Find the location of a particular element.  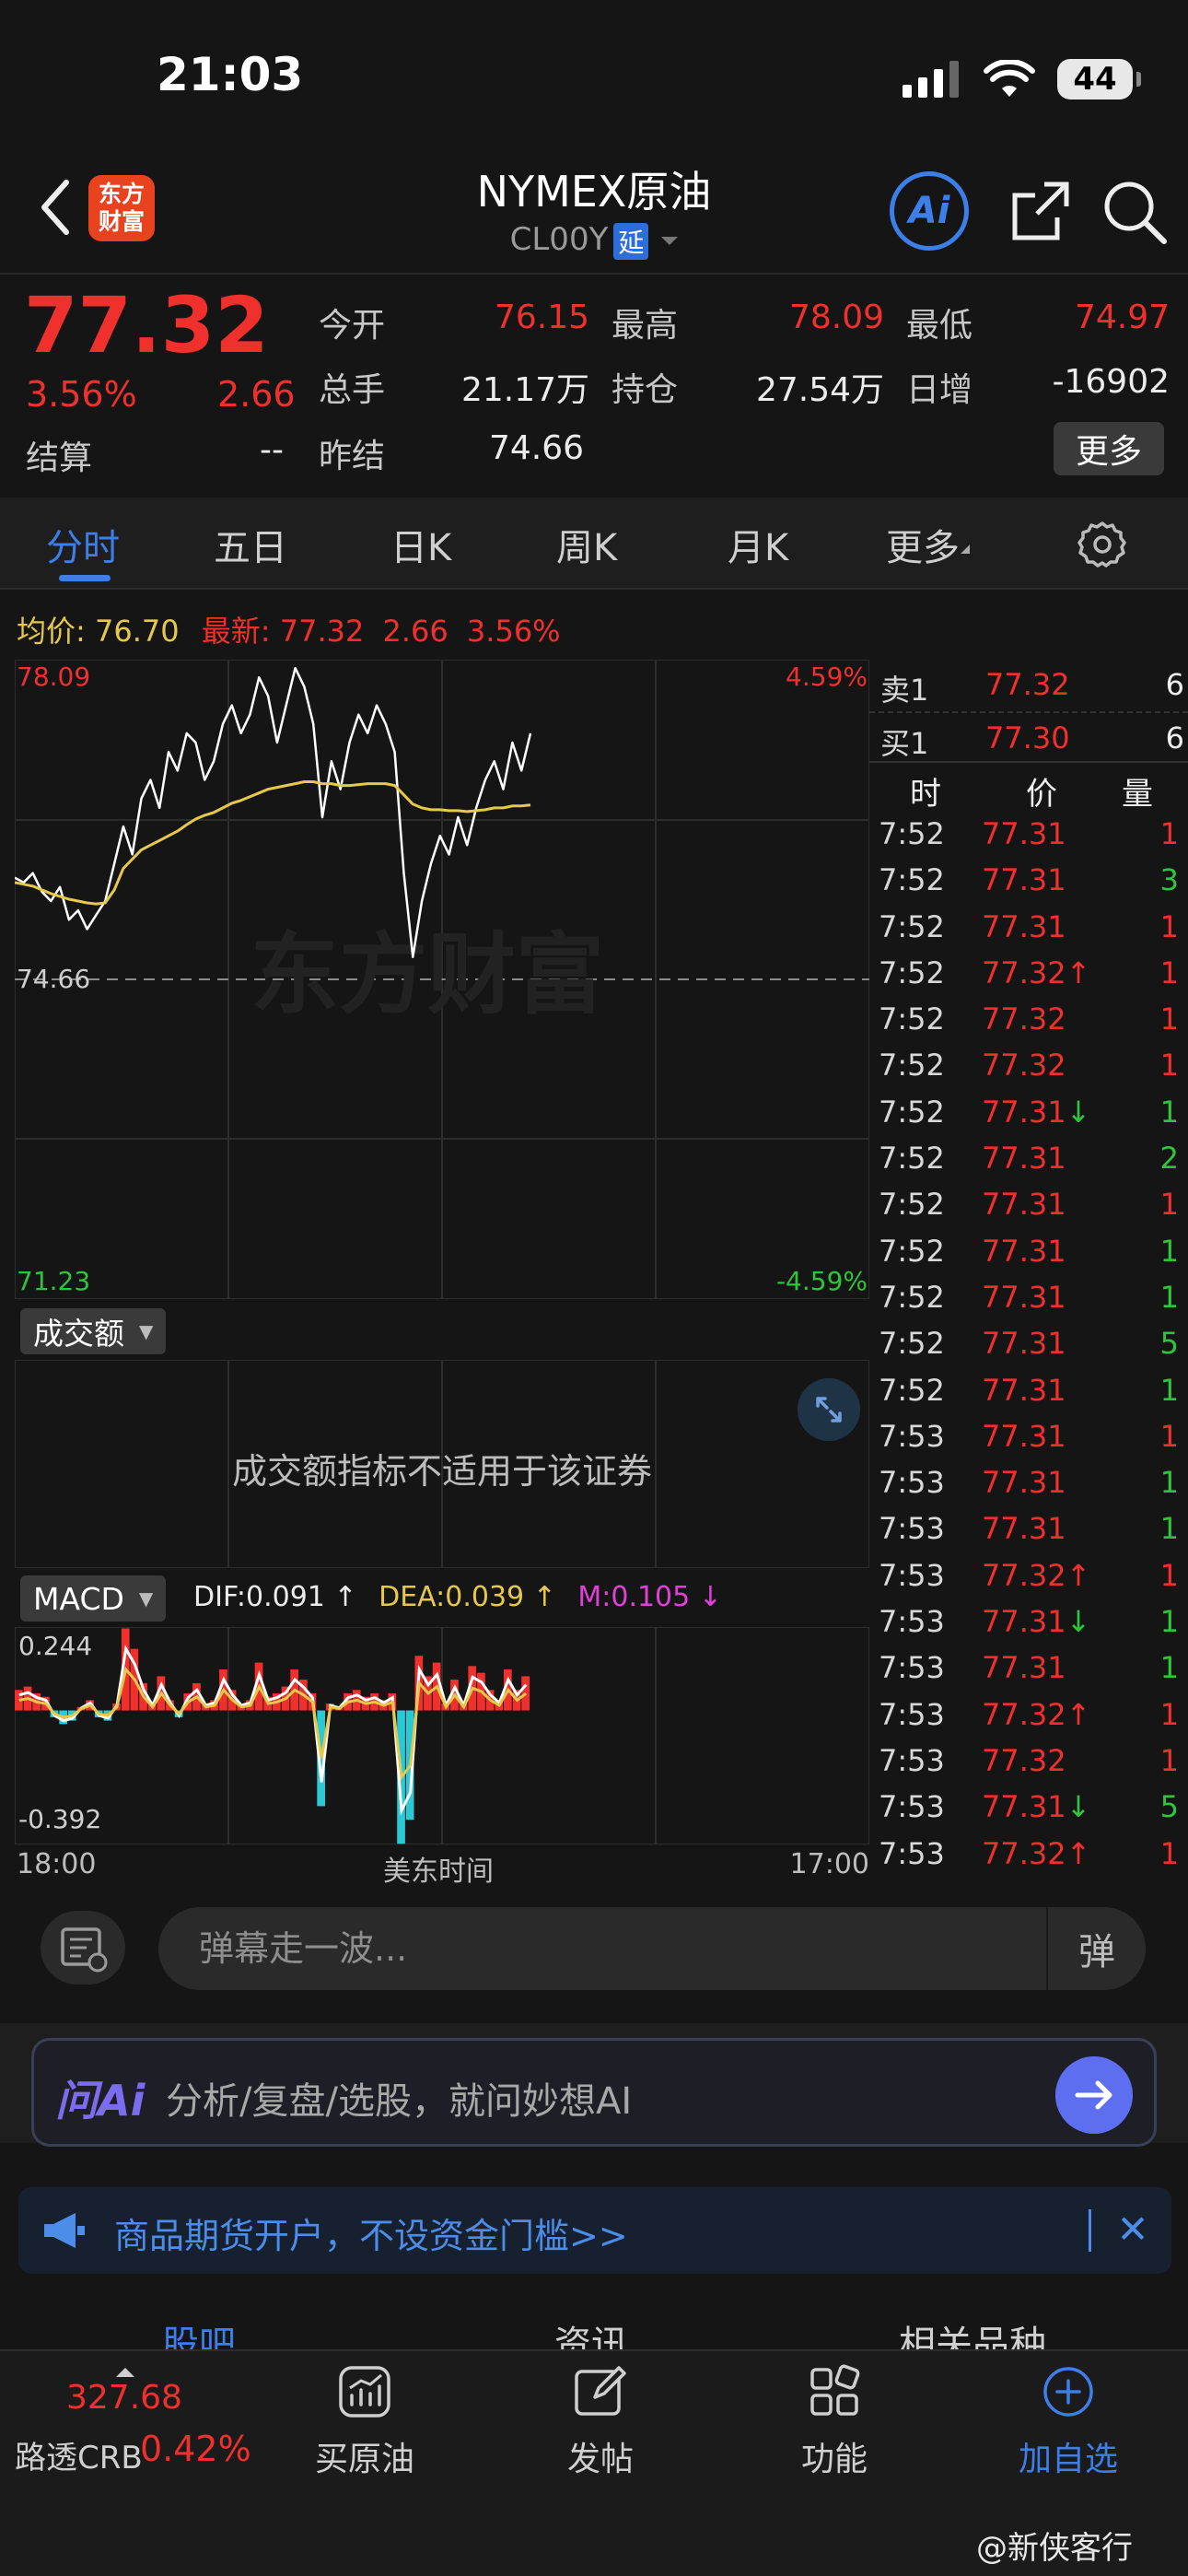

macd-chart: 0.244 -0.392 is located at coordinates (442, 1735).